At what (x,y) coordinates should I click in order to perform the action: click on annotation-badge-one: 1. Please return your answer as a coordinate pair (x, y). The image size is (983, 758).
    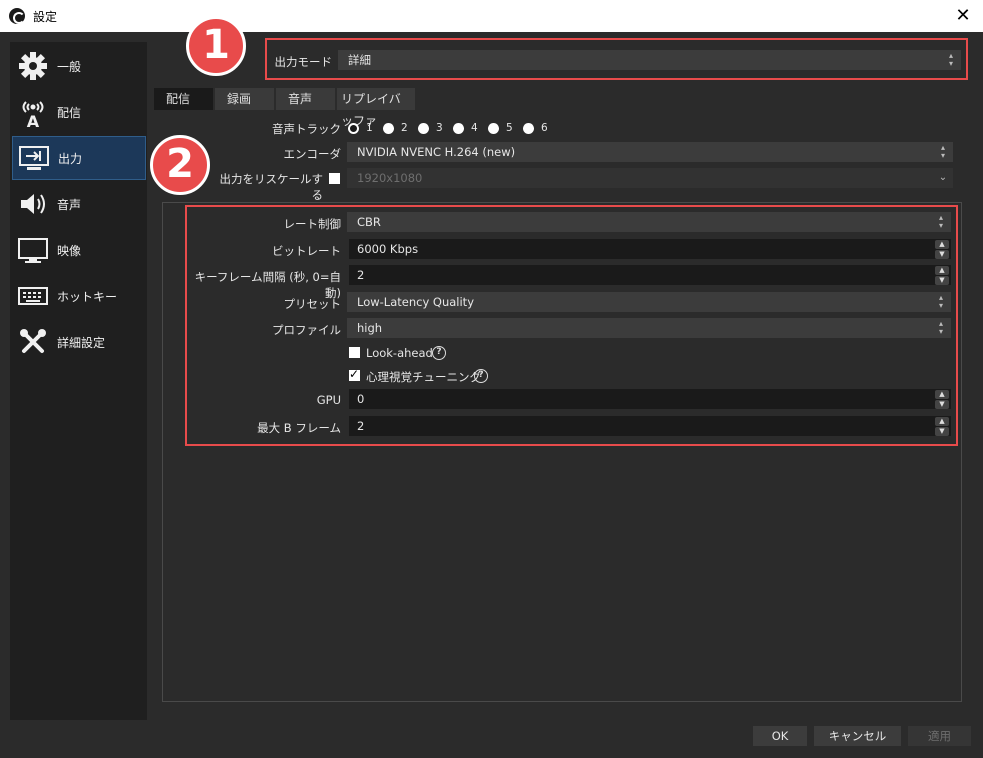
    Looking at the image, I should click on (216, 46).